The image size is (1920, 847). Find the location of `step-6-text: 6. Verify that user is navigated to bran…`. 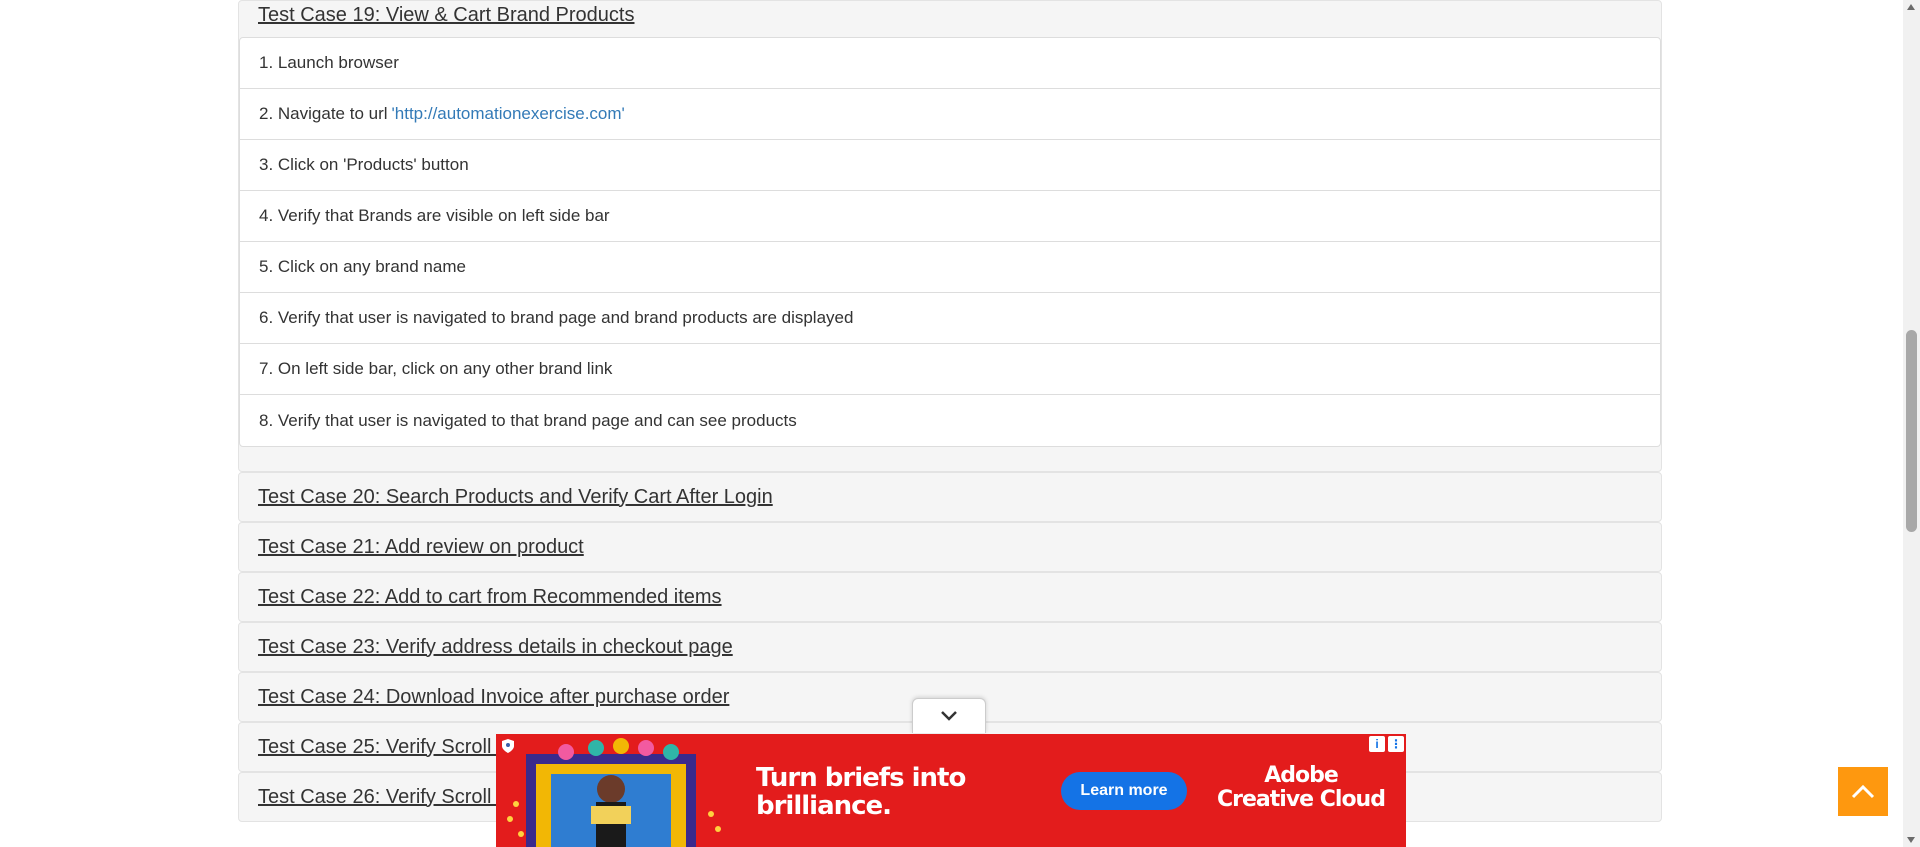

step-6-text: 6. Verify that user is navigated to bran… is located at coordinates (556, 317).